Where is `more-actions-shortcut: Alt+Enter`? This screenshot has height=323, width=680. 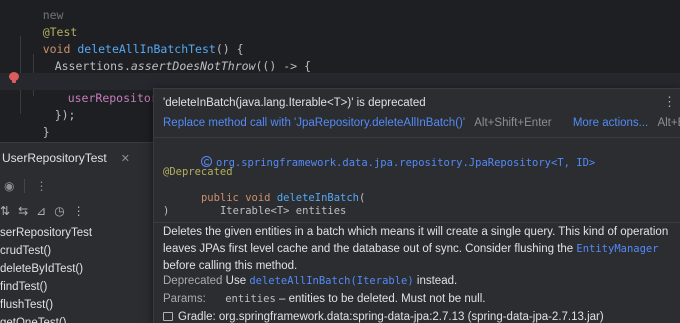
more-actions-shortcut: Alt+Enter is located at coordinates (668, 123).